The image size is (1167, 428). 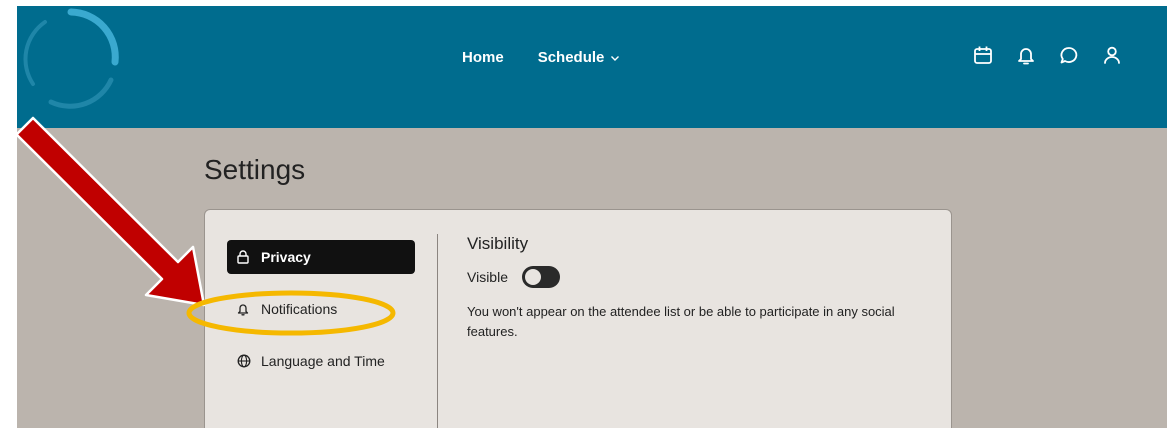 I want to click on visibility-toggle-row: Visible, so click(x=513, y=277).